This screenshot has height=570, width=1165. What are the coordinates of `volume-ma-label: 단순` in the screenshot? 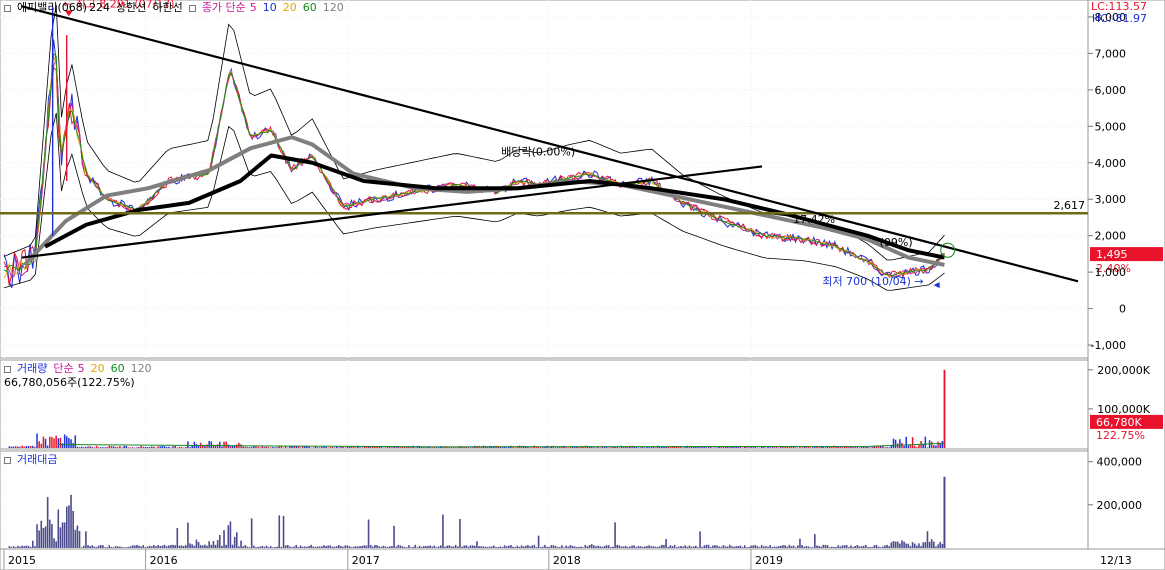 It's located at (63, 368).